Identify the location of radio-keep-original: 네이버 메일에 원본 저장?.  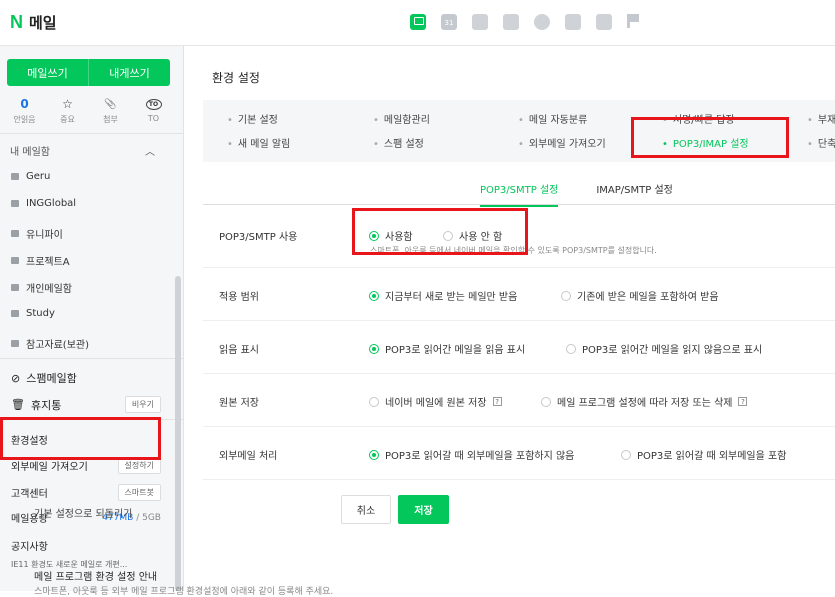
(435, 401).